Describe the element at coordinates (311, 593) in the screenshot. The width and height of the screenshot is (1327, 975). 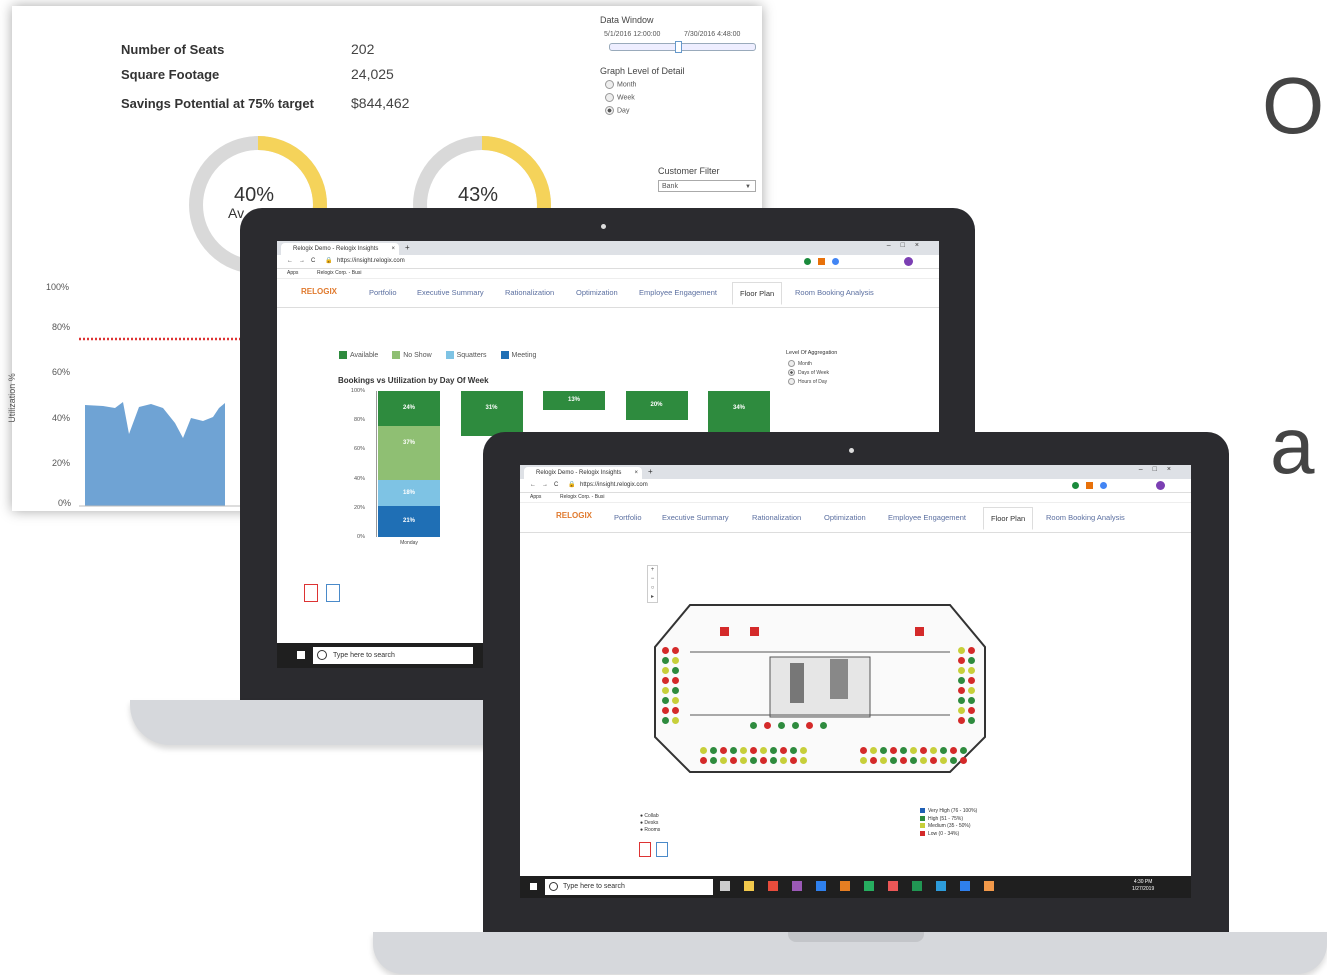
I see `pdf-icon` at that location.